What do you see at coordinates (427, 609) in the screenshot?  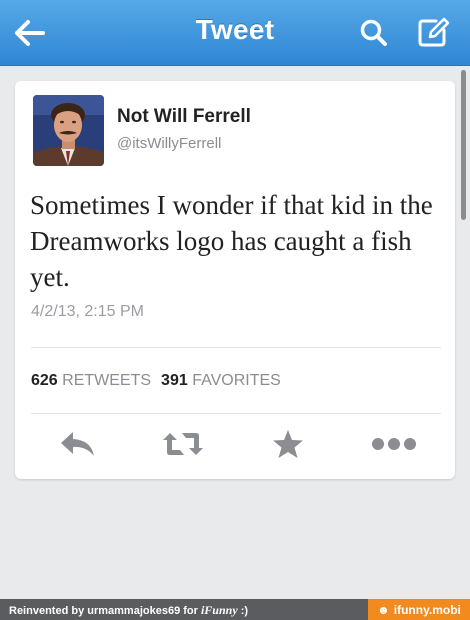 I see `ifunny-badge-label: ifunny.mobi` at bounding box center [427, 609].